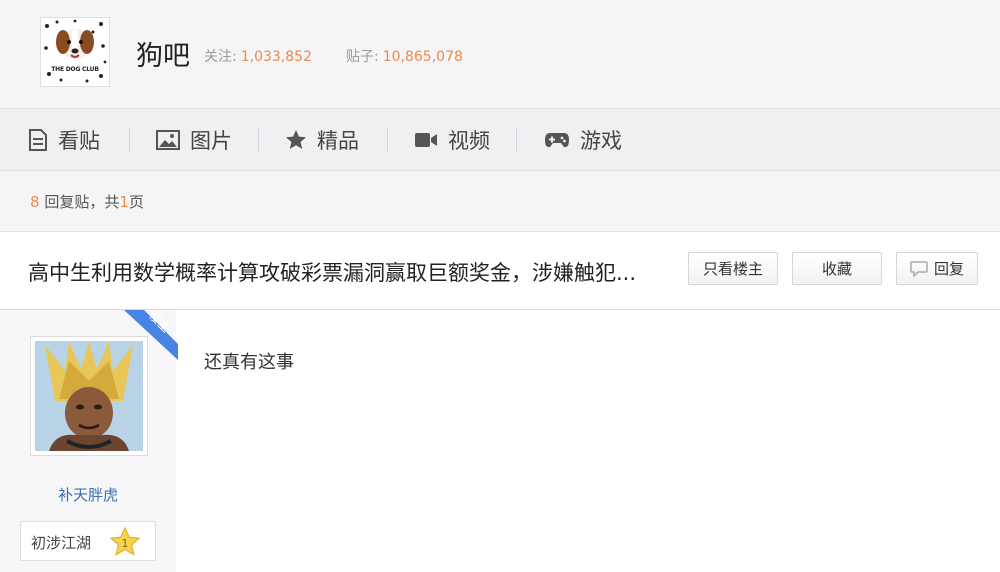 This screenshot has height=572, width=1000. I want to click on tab-featured-label: 精品, so click(338, 140).